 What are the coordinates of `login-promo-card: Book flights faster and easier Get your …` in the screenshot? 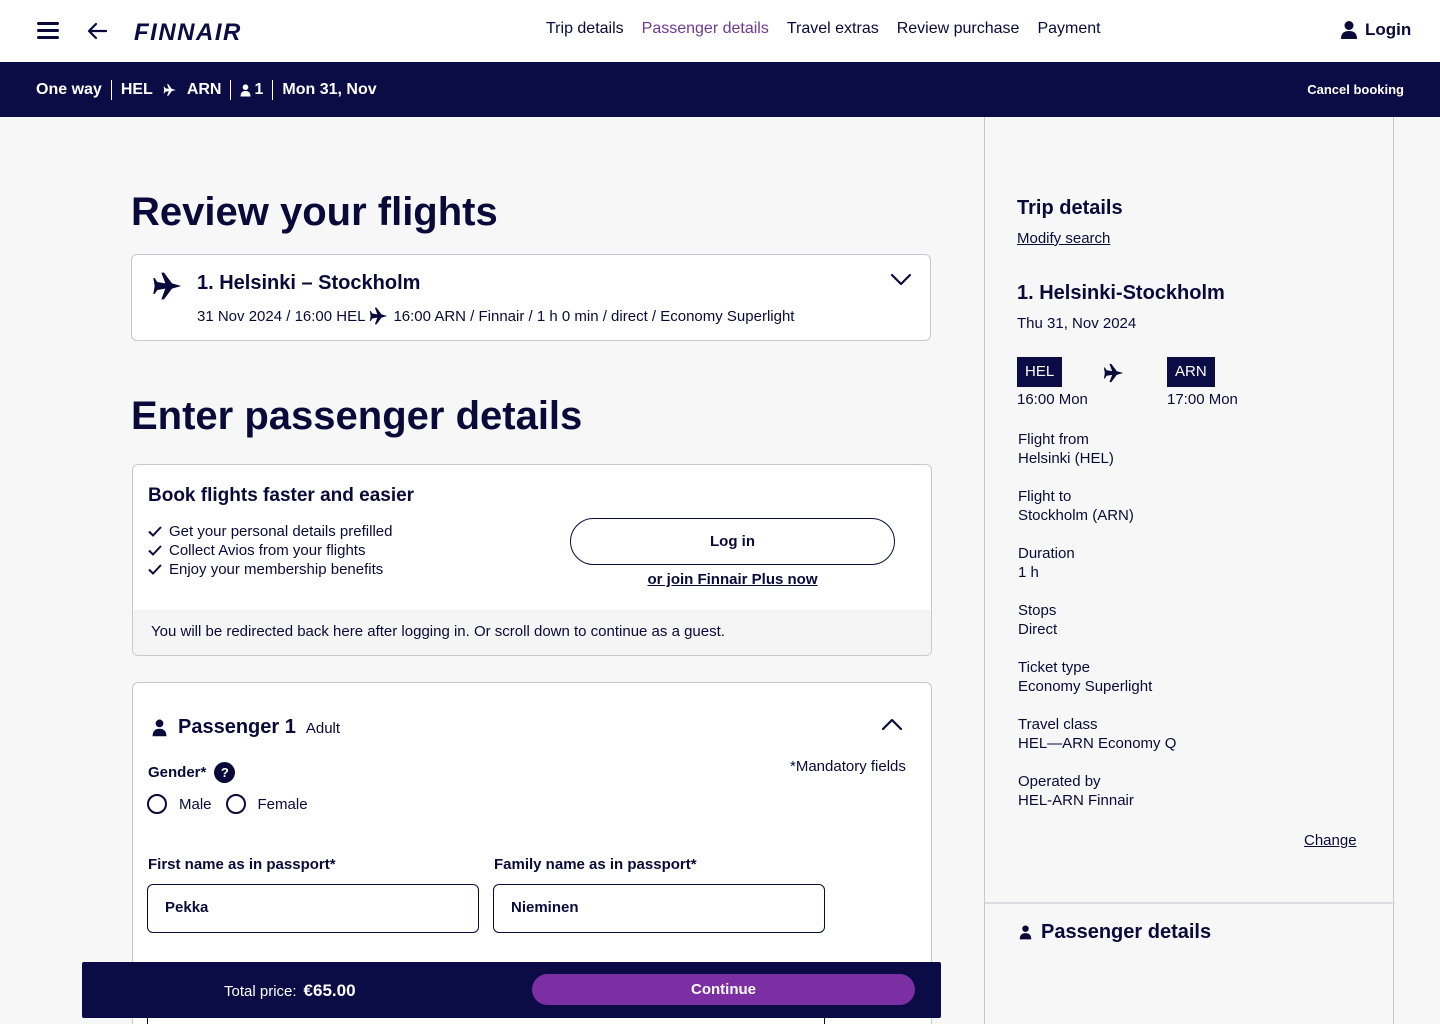 It's located at (532, 560).